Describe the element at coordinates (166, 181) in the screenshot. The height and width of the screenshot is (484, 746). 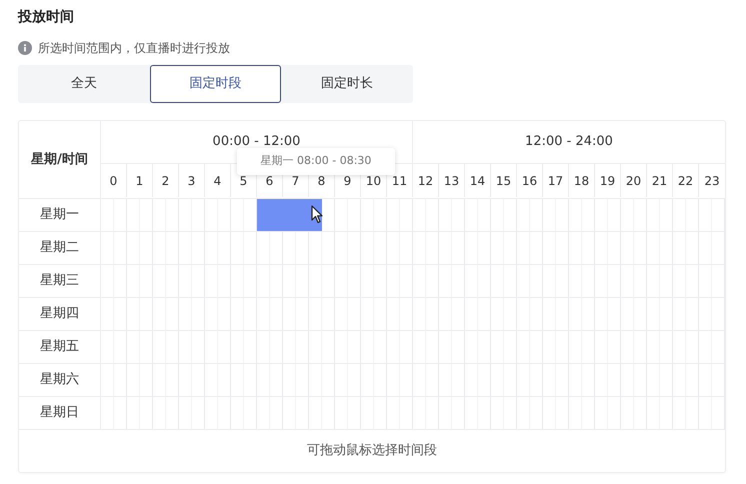
I see `hour-label: 2` at that location.